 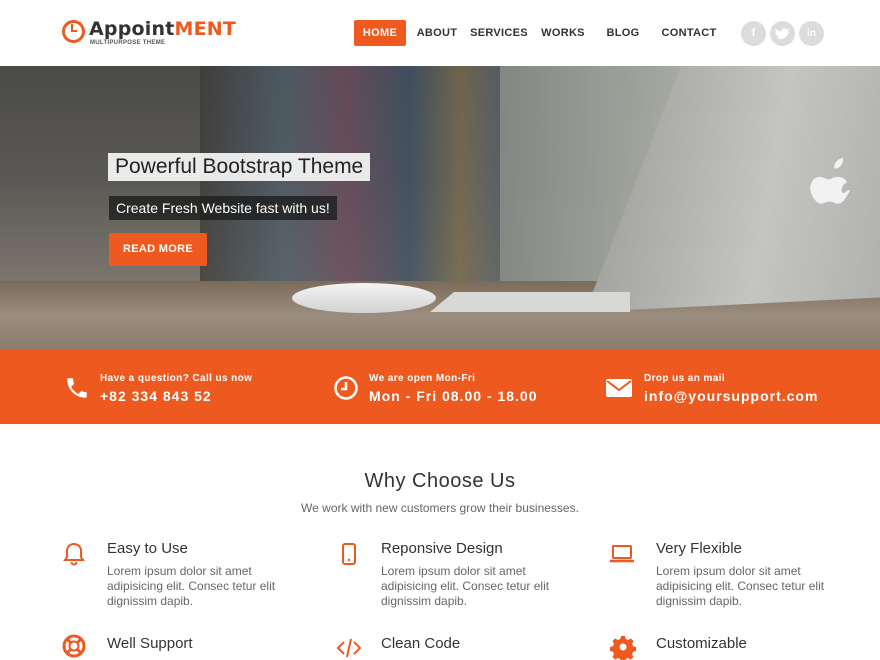 I want to click on phone-icon-shape, so click(x=77, y=388).